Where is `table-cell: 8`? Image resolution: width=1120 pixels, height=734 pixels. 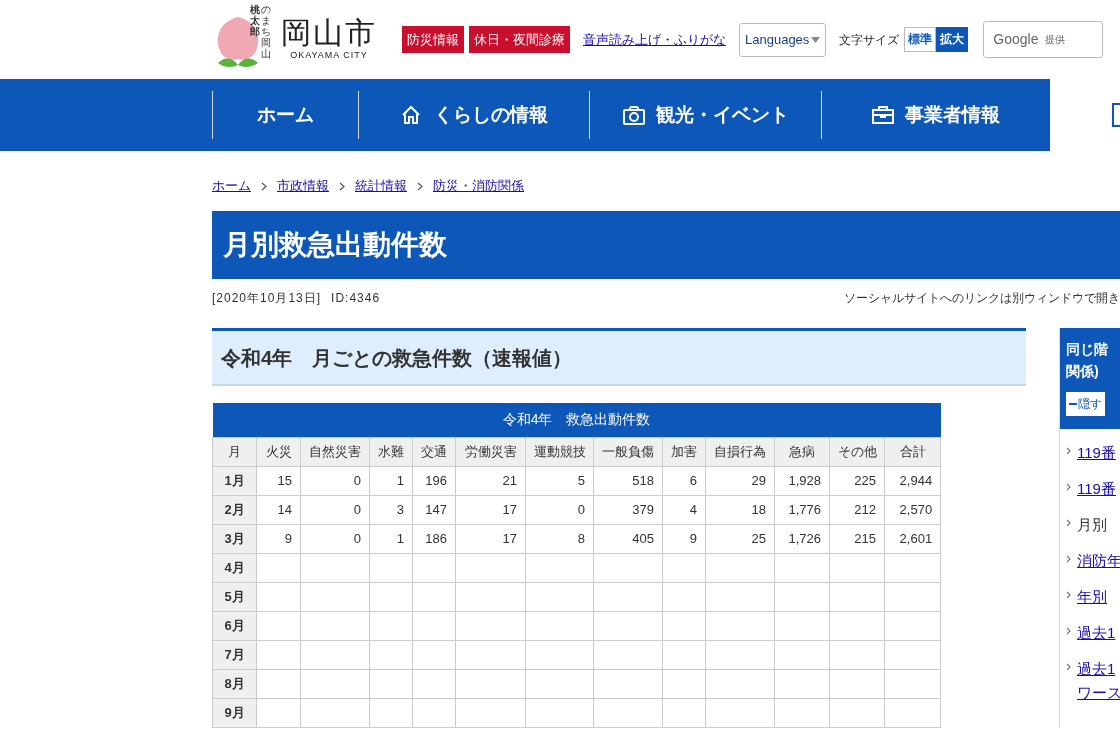 table-cell: 8 is located at coordinates (559, 538).